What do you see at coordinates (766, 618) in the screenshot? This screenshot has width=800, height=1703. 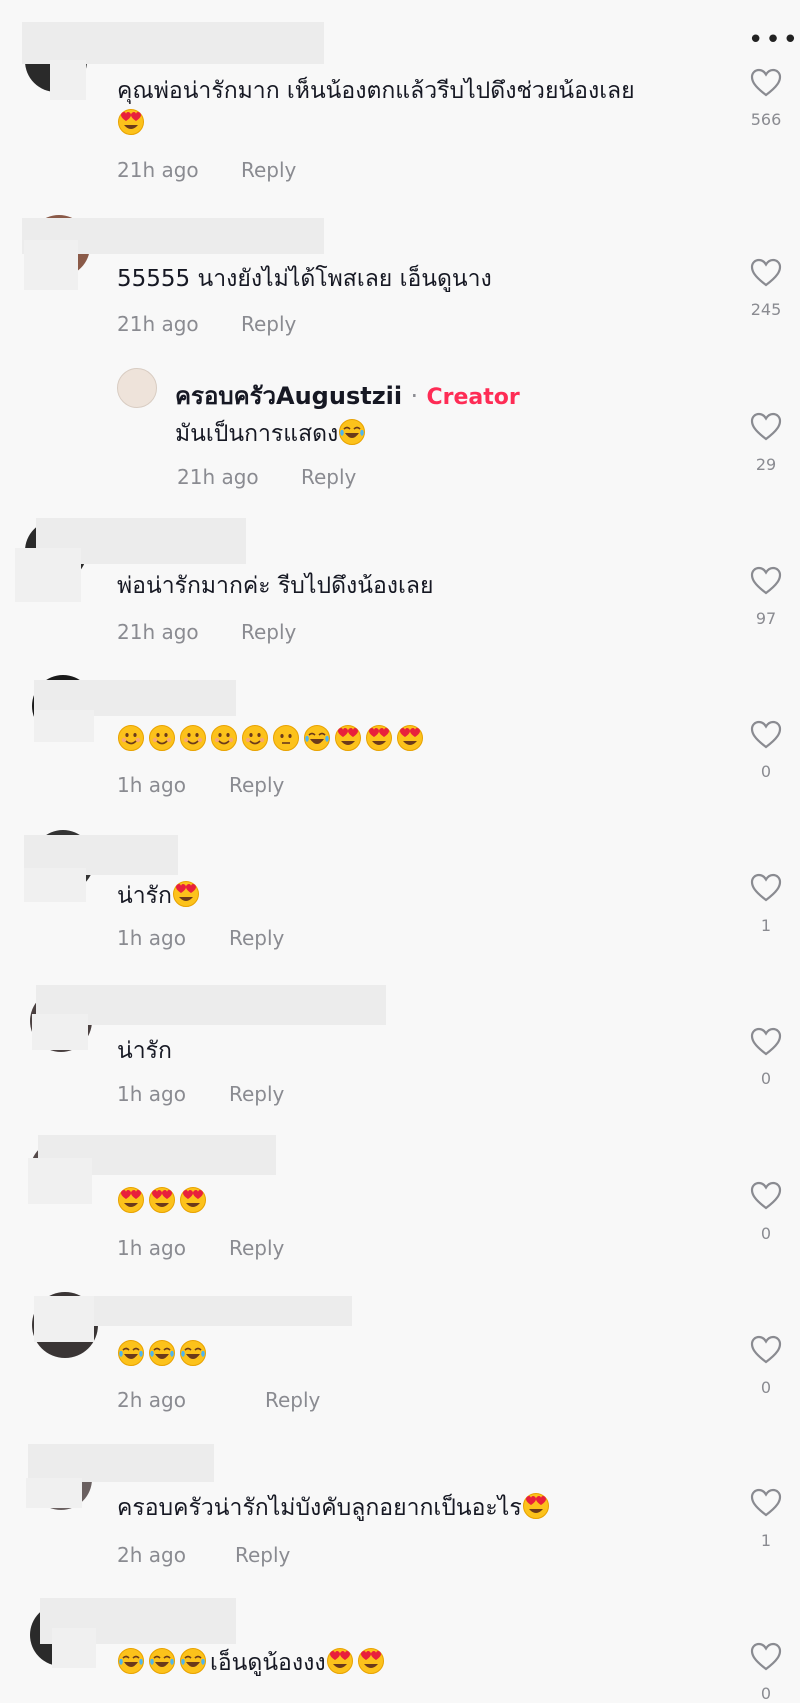 I see `like-count: 97` at bounding box center [766, 618].